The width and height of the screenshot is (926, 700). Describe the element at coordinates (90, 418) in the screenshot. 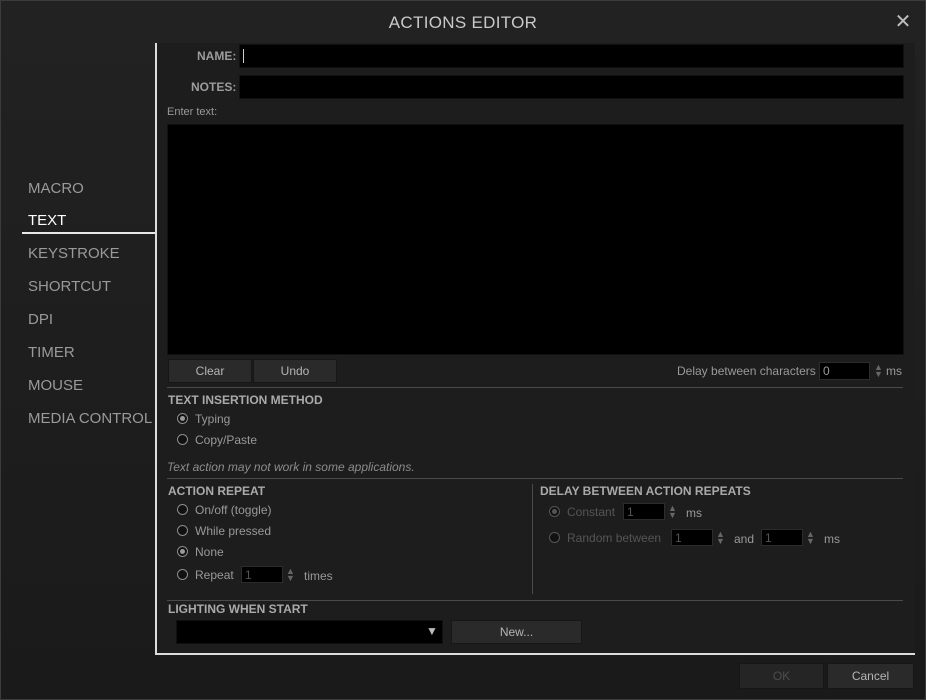

I see `nav-item-media-control: MEDIA CONTROL` at that location.